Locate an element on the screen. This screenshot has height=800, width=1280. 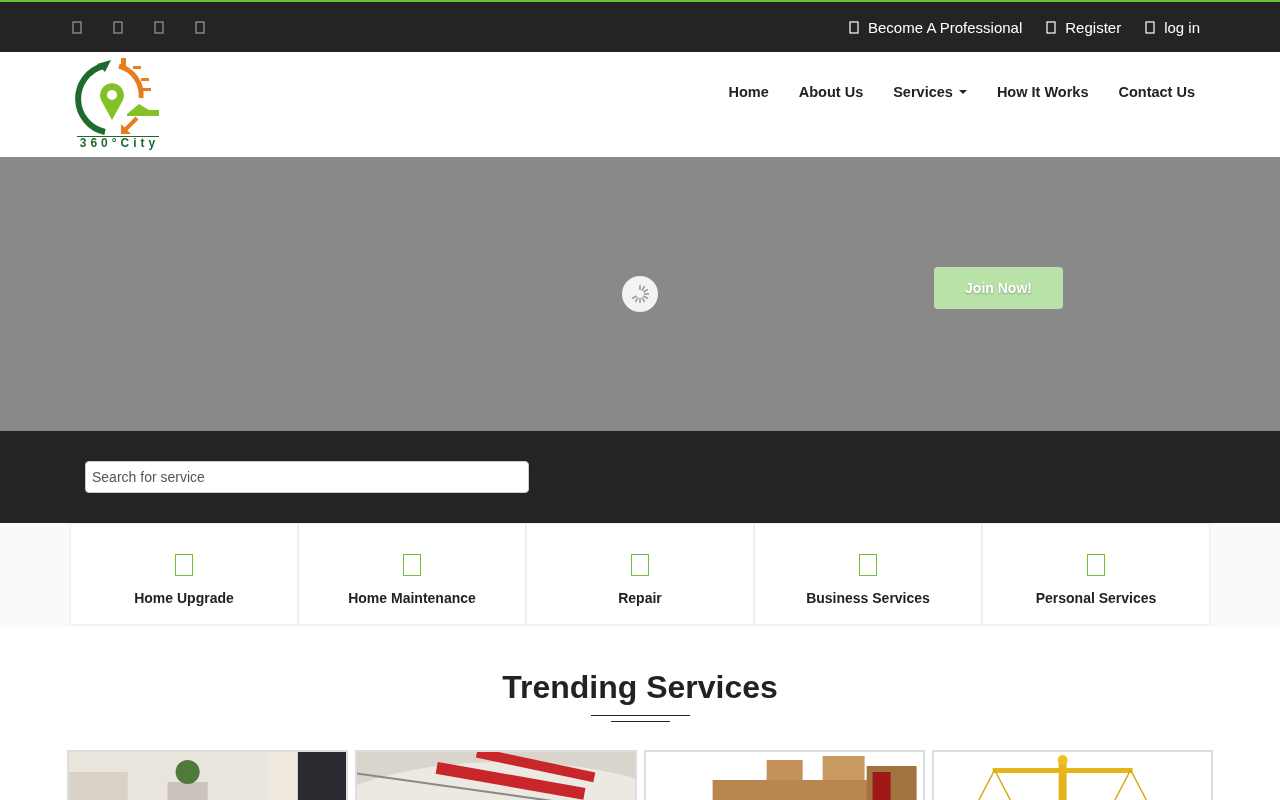
section-heading: Trending Services is located at coordinates (640, 687).